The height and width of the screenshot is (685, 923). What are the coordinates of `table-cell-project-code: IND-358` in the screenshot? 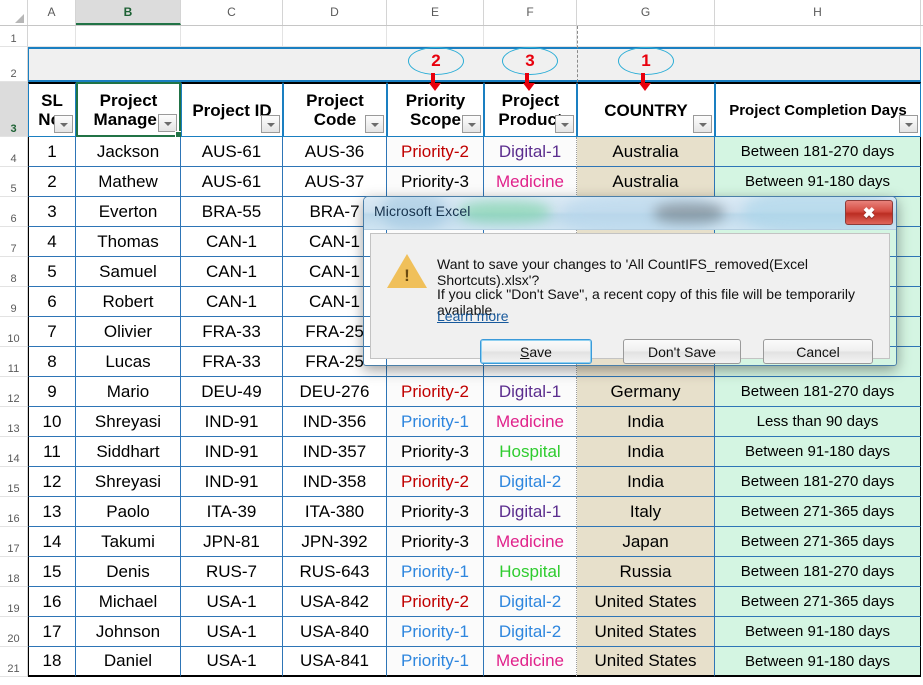 It's located at (335, 482).